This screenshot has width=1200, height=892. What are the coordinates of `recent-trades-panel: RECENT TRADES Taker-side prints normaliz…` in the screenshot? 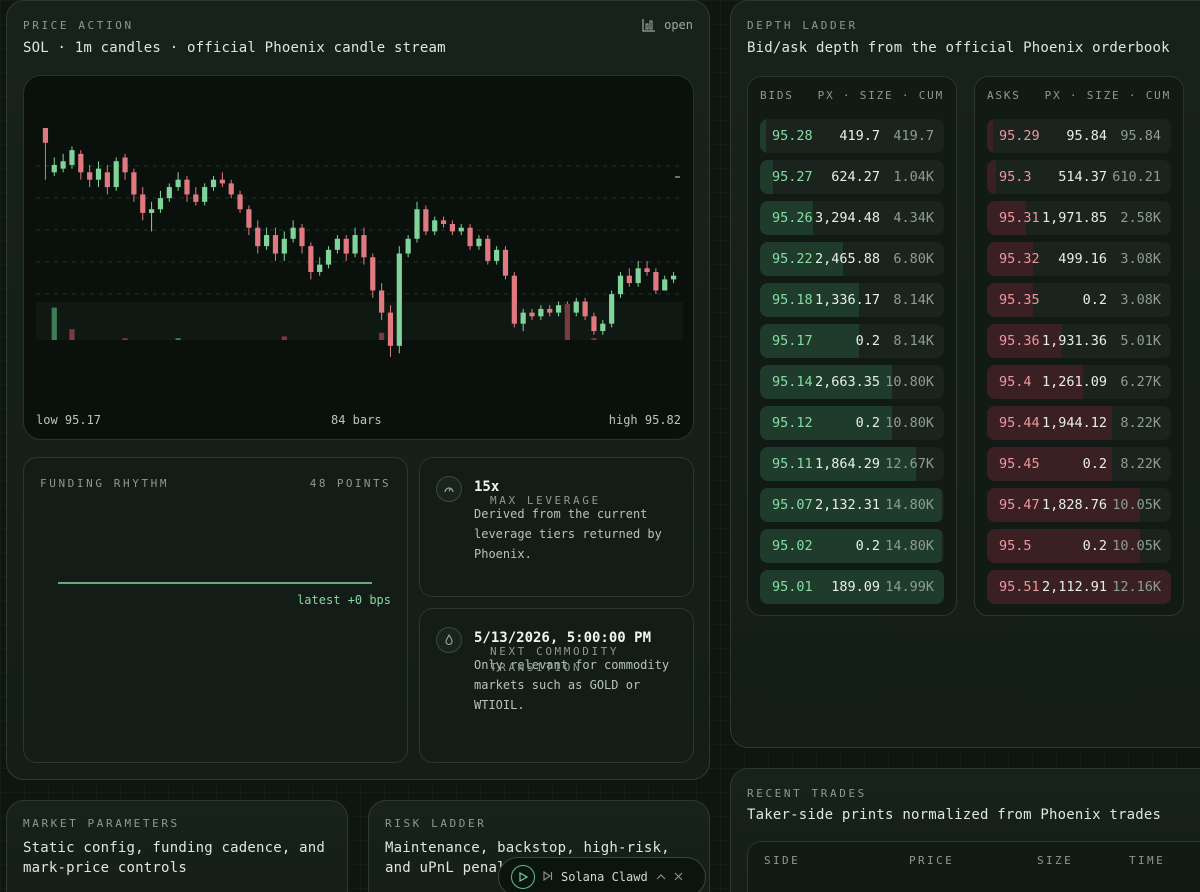 It's located at (965, 830).